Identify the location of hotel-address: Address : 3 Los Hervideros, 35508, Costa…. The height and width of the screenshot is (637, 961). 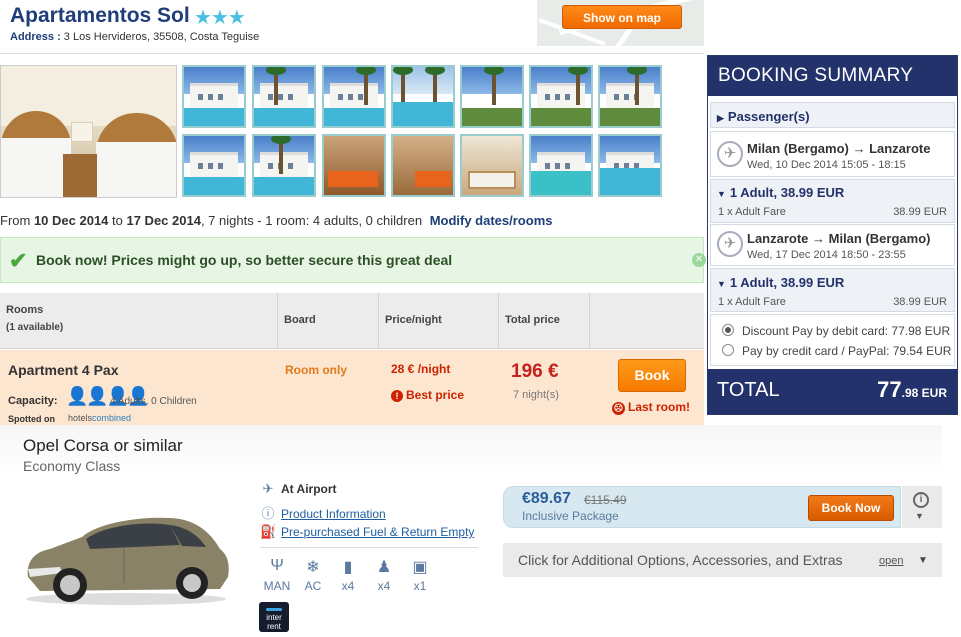
(134, 37).